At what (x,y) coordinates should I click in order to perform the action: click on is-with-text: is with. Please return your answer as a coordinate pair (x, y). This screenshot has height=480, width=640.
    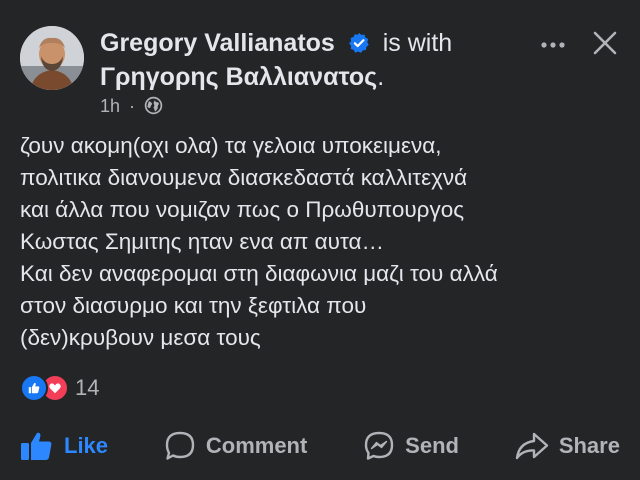
    Looking at the image, I should click on (417, 43).